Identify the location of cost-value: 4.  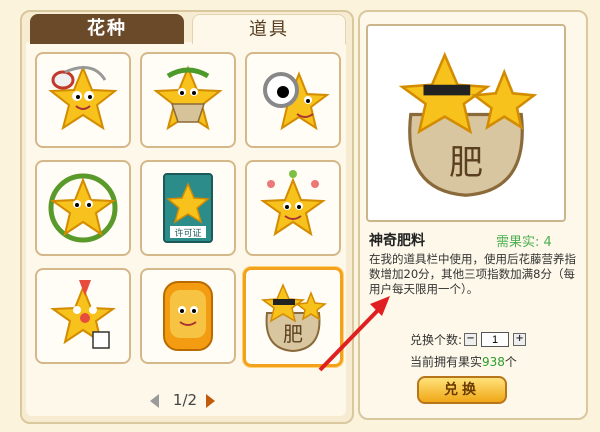
(547, 242).